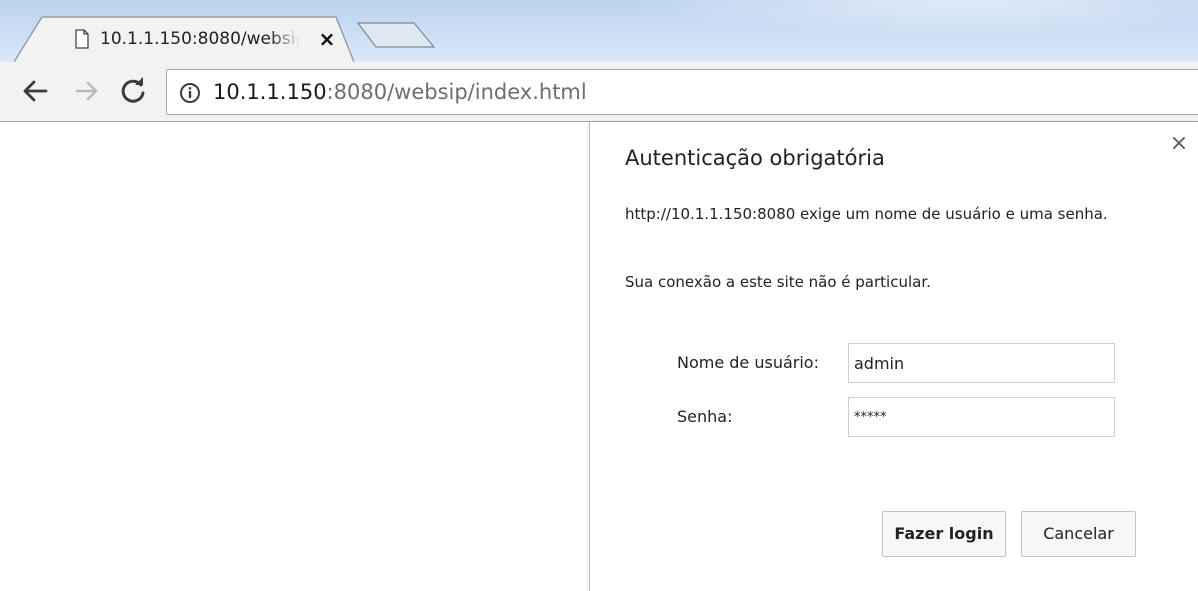 Image resolution: width=1198 pixels, height=591 pixels. I want to click on password-label: Senha:, so click(705, 416).